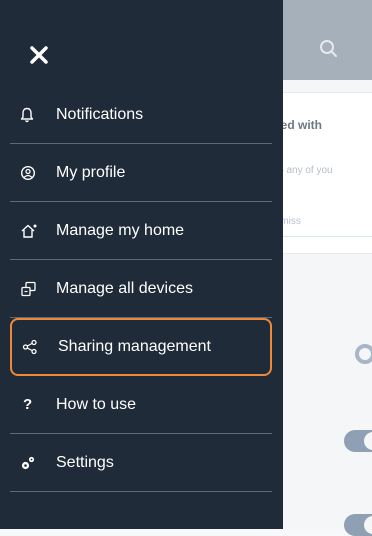 This screenshot has height=536, width=372. What do you see at coordinates (91, 172) in the screenshot?
I see `menu-item-label: My profile` at bounding box center [91, 172].